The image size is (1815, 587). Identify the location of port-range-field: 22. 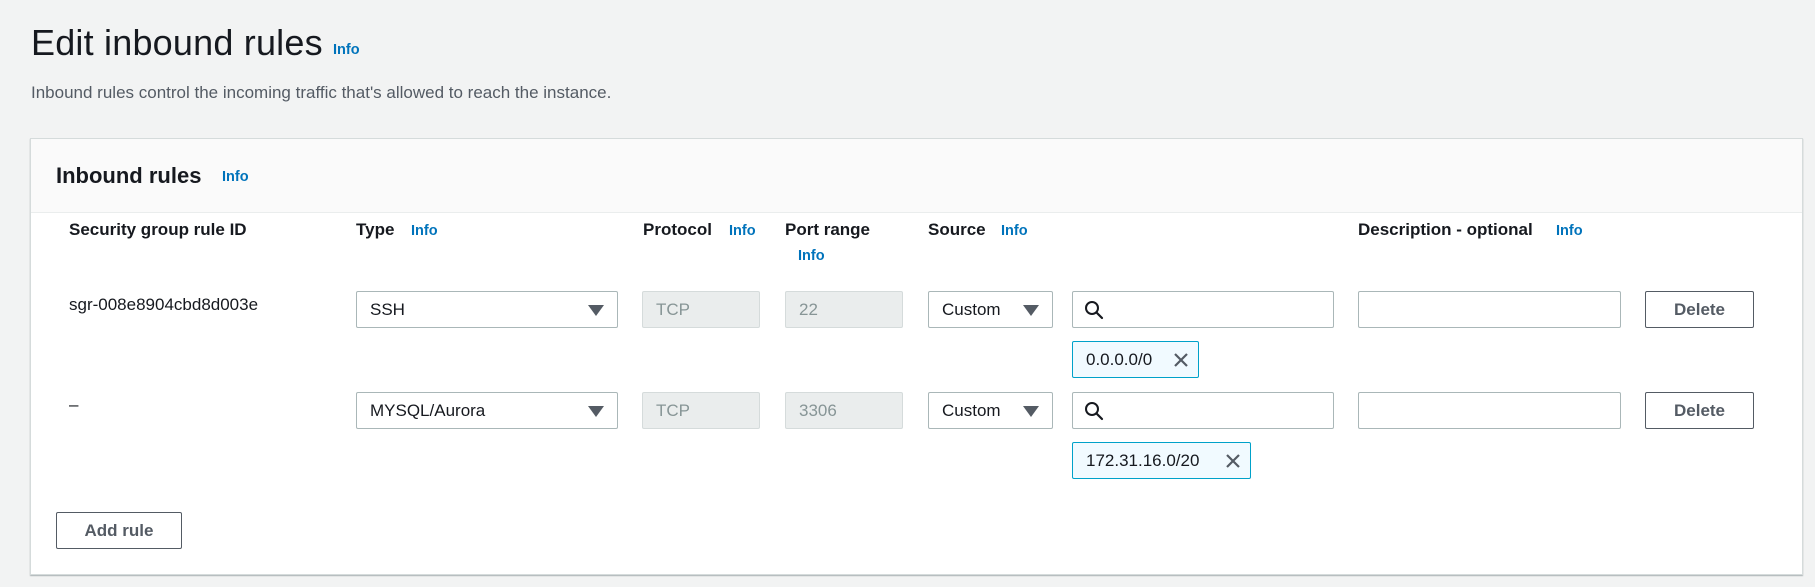
(844, 309).